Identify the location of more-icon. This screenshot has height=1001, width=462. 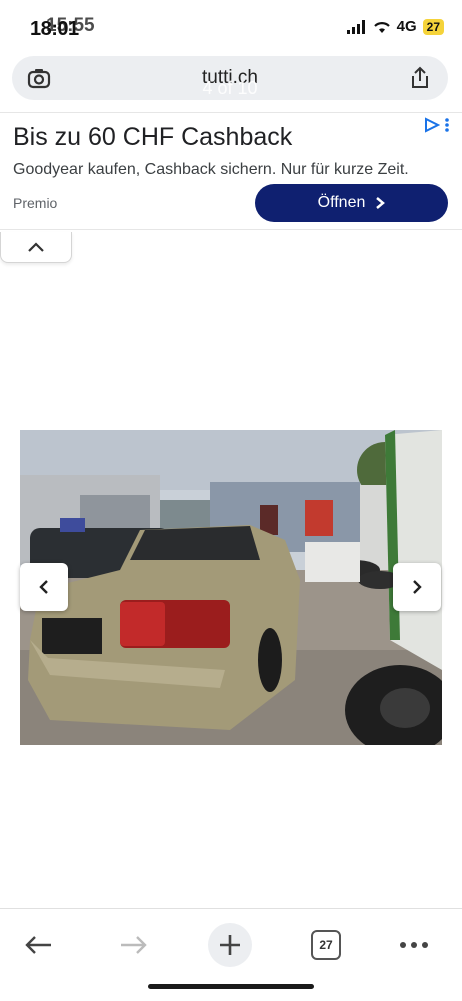
(414, 945).